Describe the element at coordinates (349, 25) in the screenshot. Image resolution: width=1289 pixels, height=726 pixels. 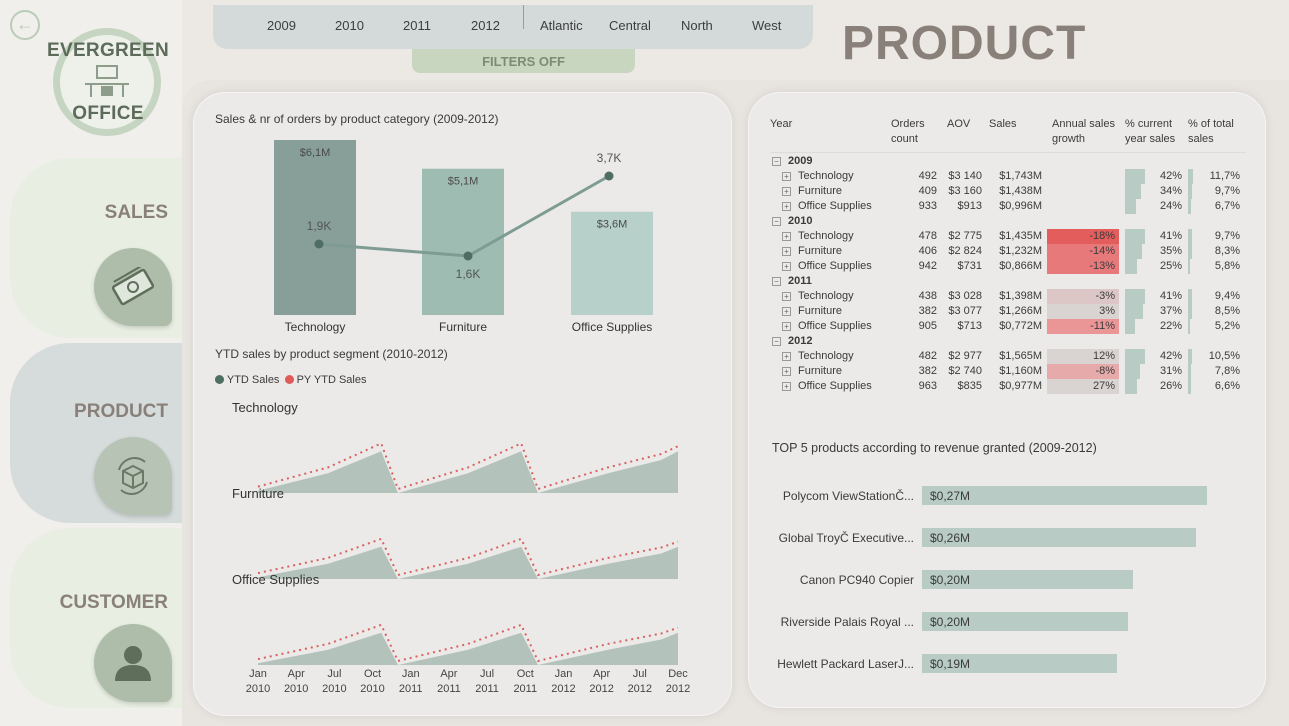
I see `filter-year-2010: 2010` at that location.